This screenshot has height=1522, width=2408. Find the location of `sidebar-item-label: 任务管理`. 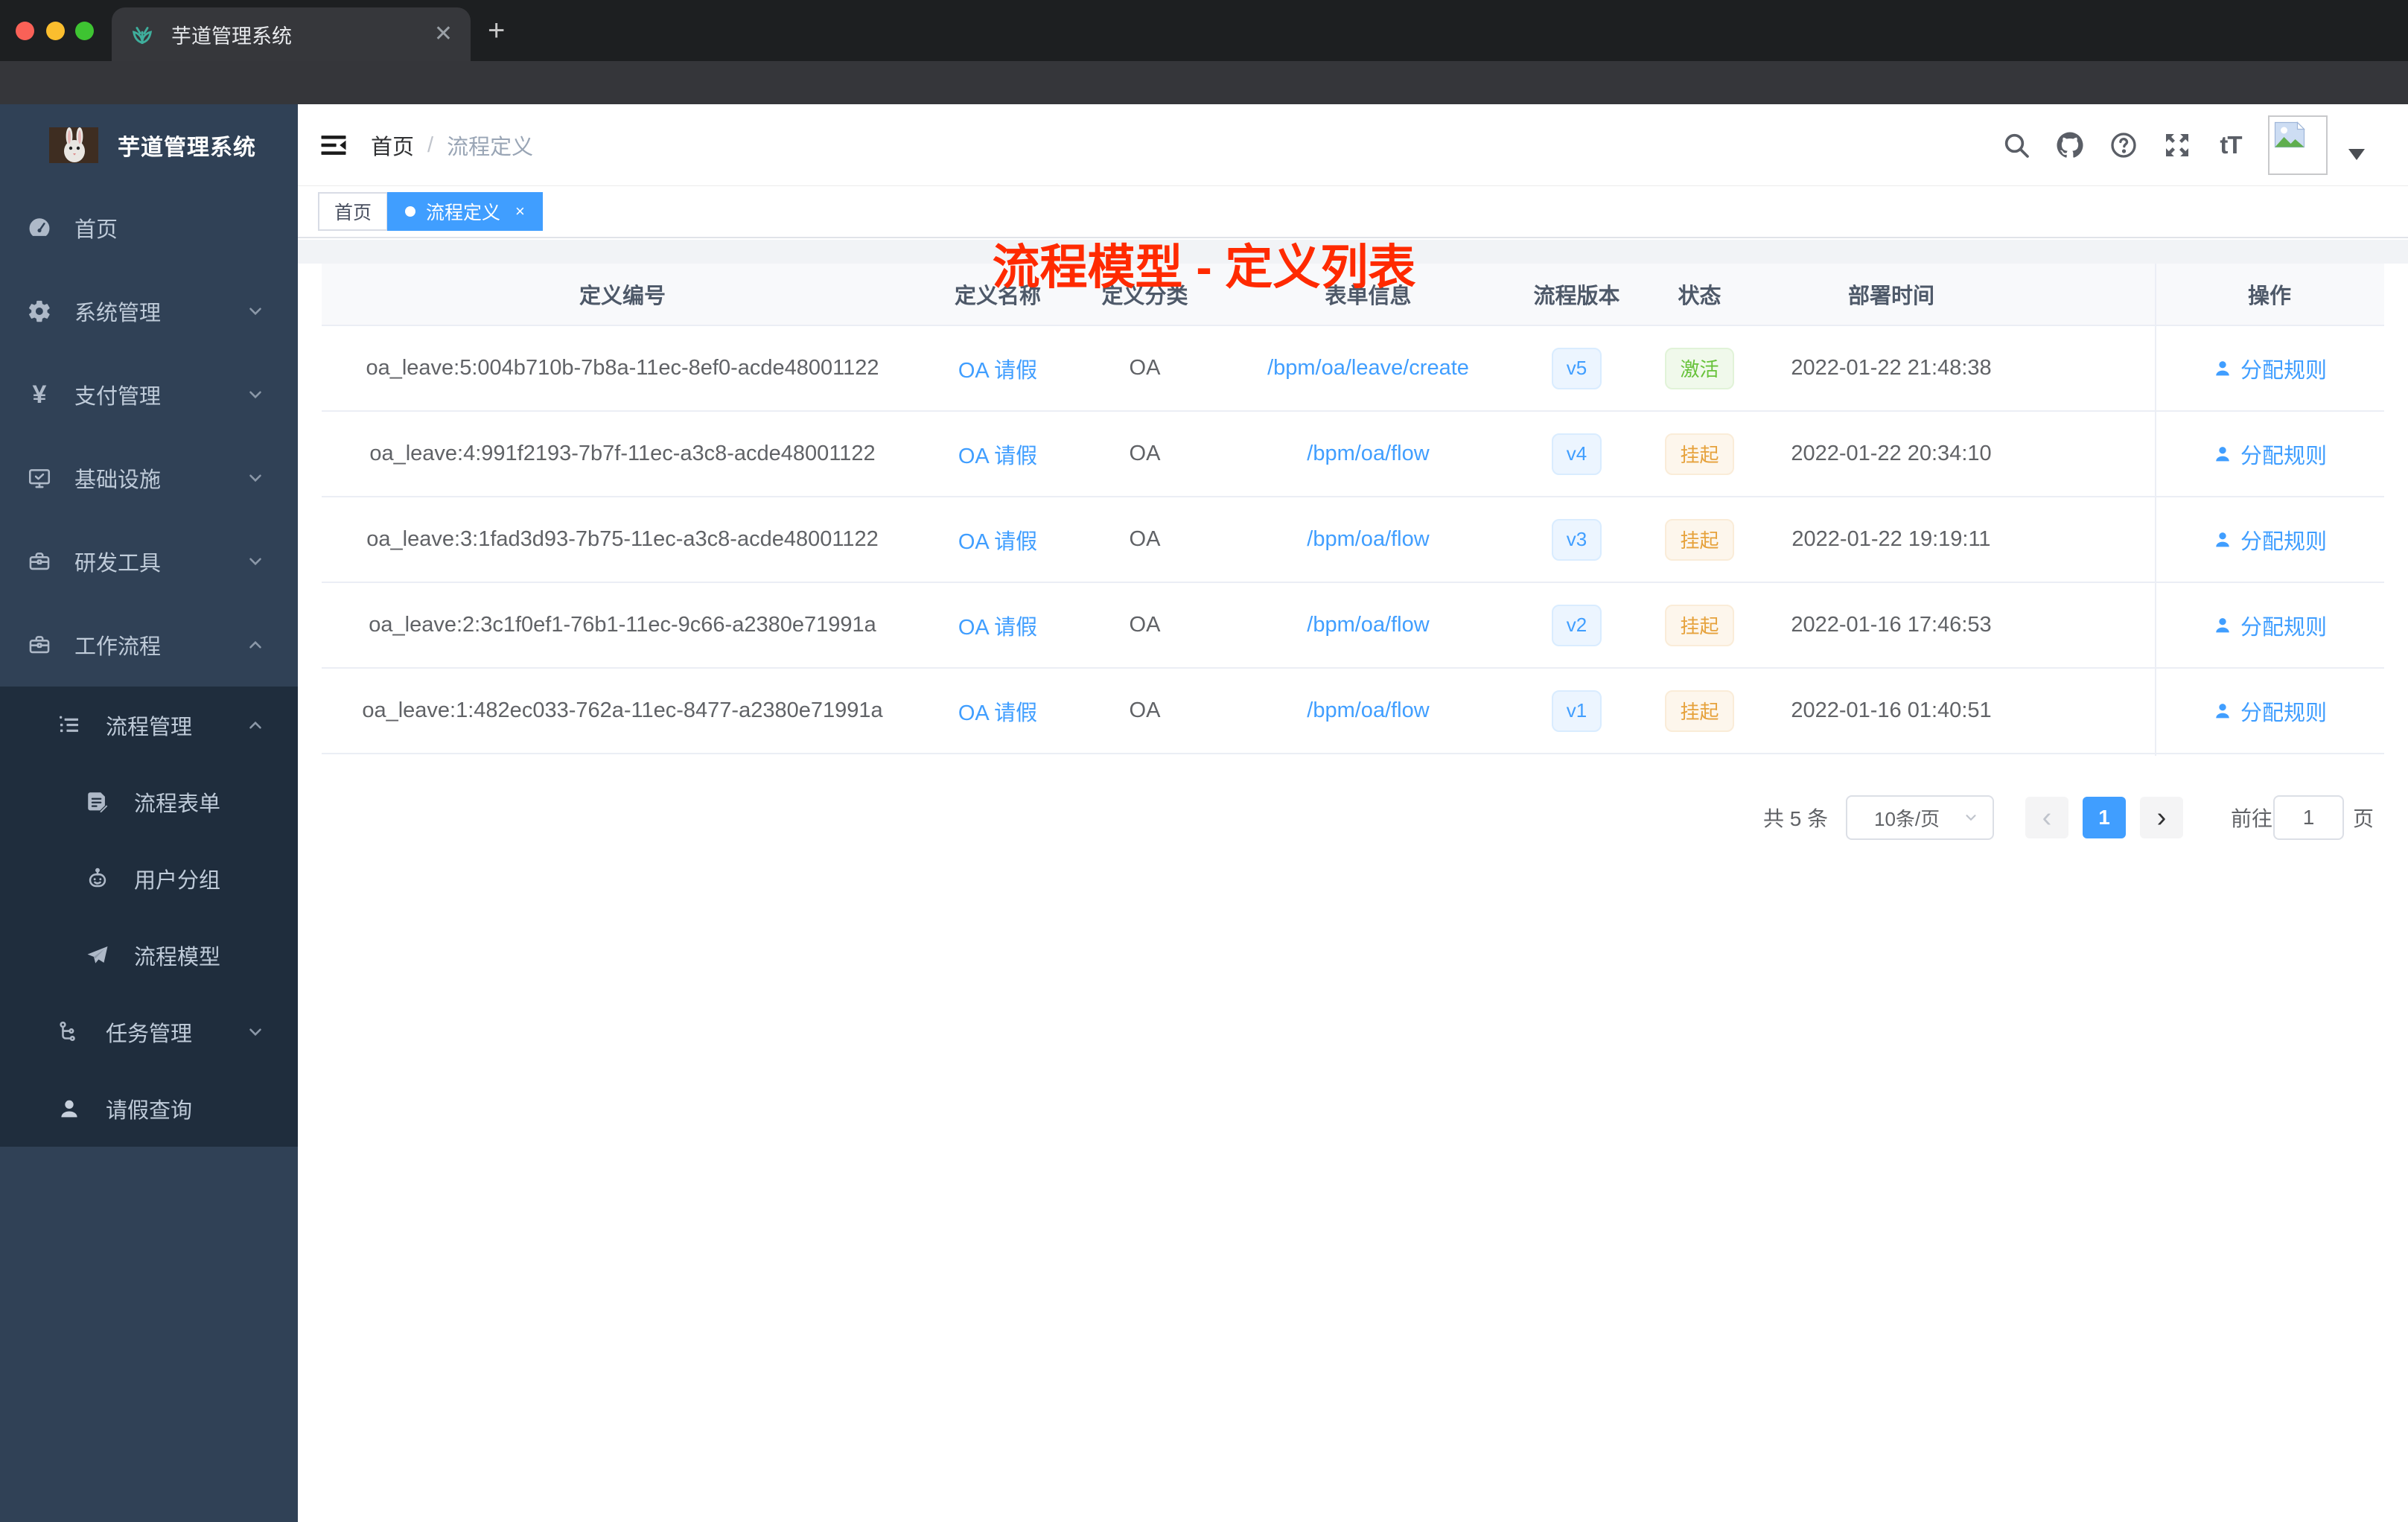

sidebar-item-label: 任务管理 is located at coordinates (149, 1034).